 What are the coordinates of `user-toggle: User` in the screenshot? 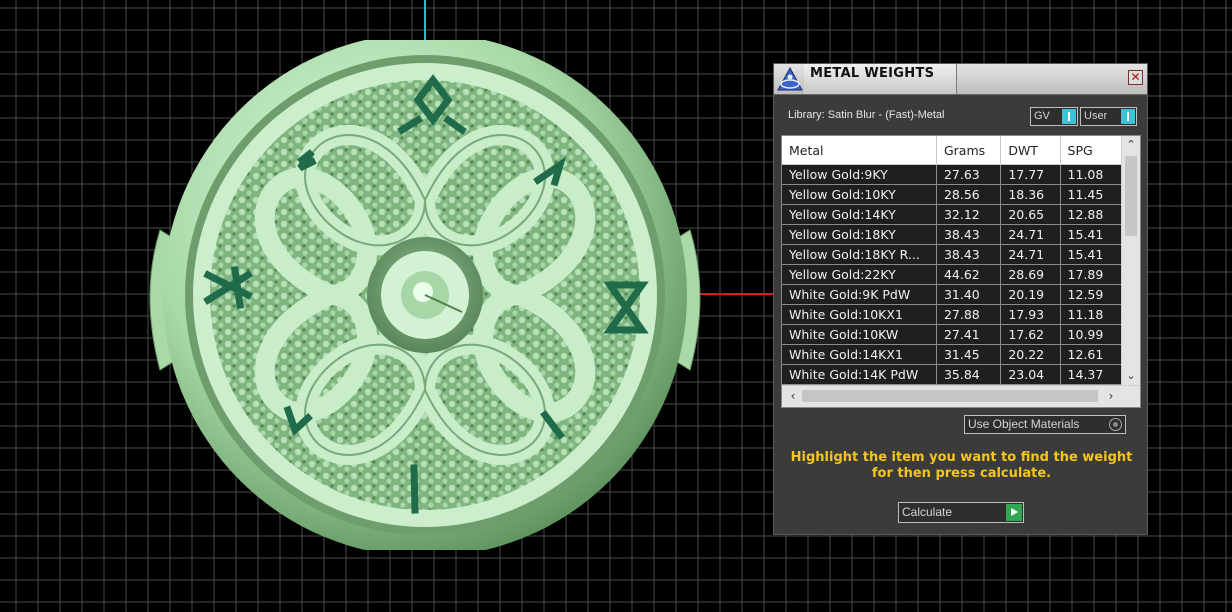 It's located at (1108, 116).